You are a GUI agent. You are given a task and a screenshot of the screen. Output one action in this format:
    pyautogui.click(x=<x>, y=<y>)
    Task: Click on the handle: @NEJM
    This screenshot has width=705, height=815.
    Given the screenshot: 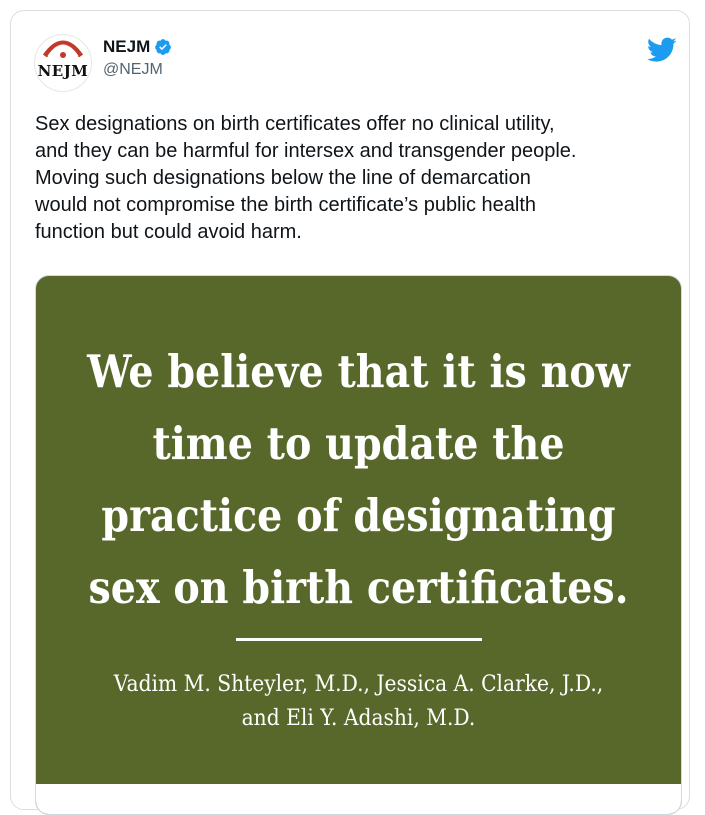 What is the action you would take?
    pyautogui.click(x=133, y=70)
    